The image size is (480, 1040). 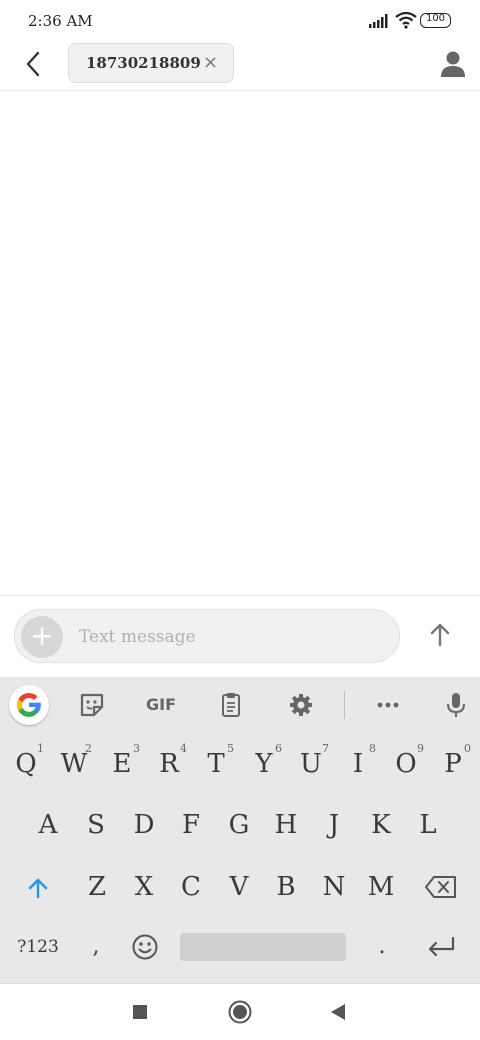 What do you see at coordinates (381, 825) in the screenshot?
I see `key-k: K` at bounding box center [381, 825].